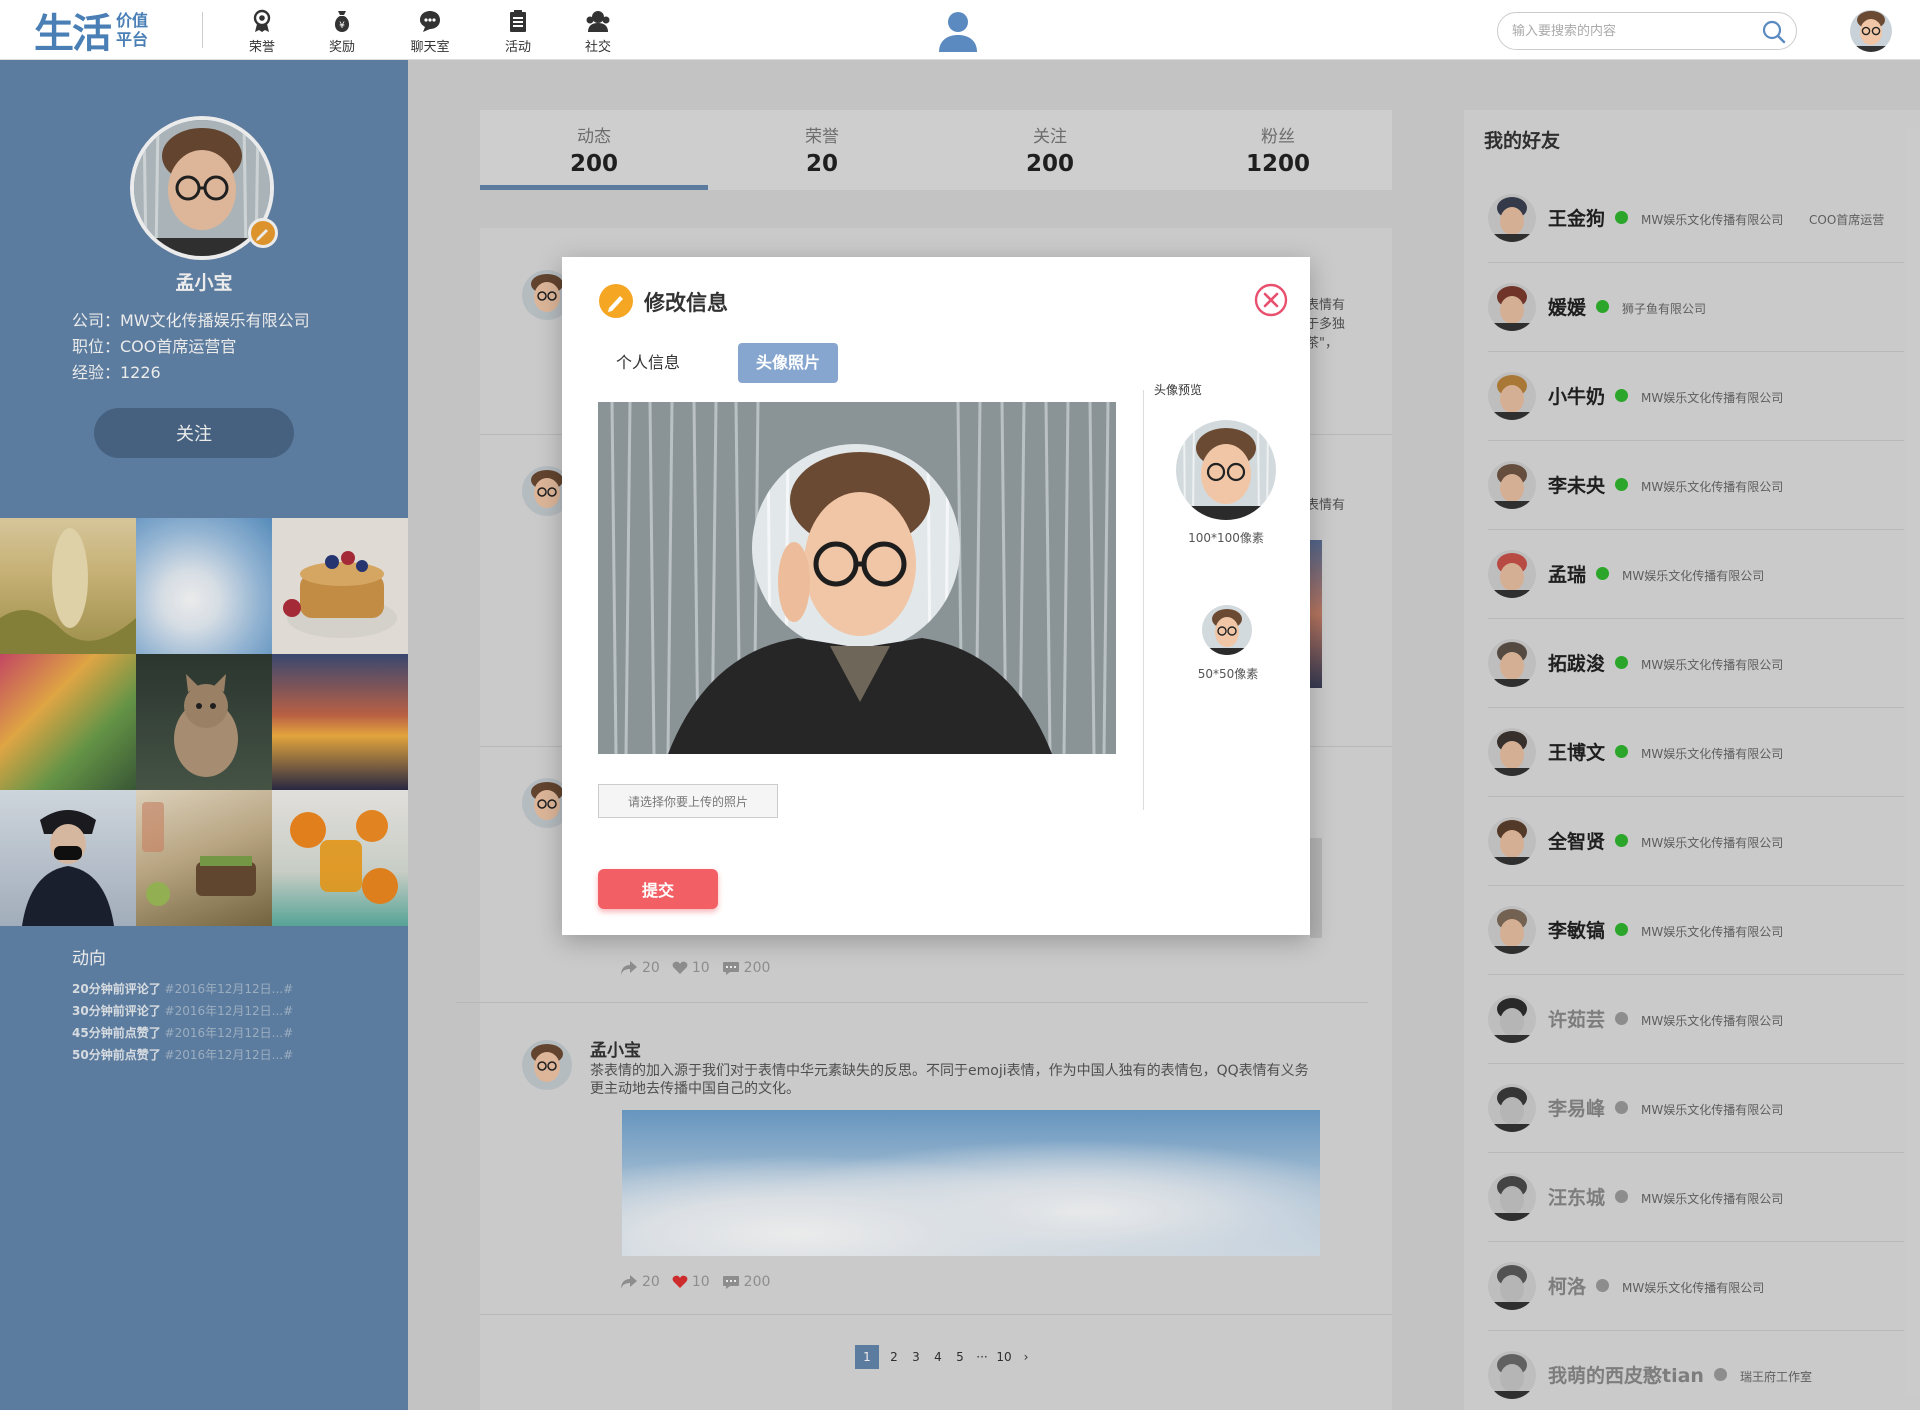  I want to click on nav-item-honor: 荣誉, so click(262, 31).